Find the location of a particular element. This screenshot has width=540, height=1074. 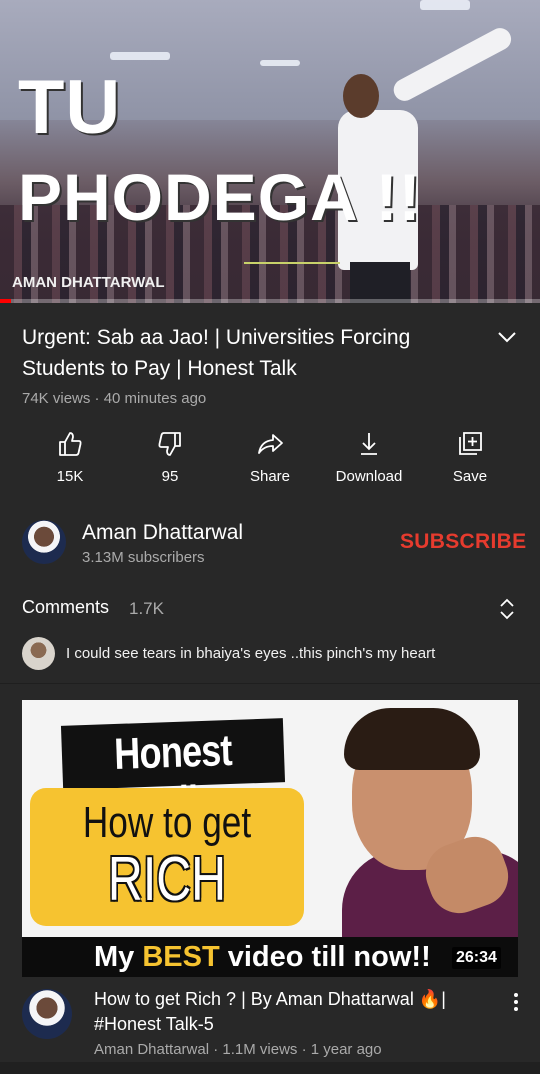

comments-count: 1.7K is located at coordinates (146, 608).